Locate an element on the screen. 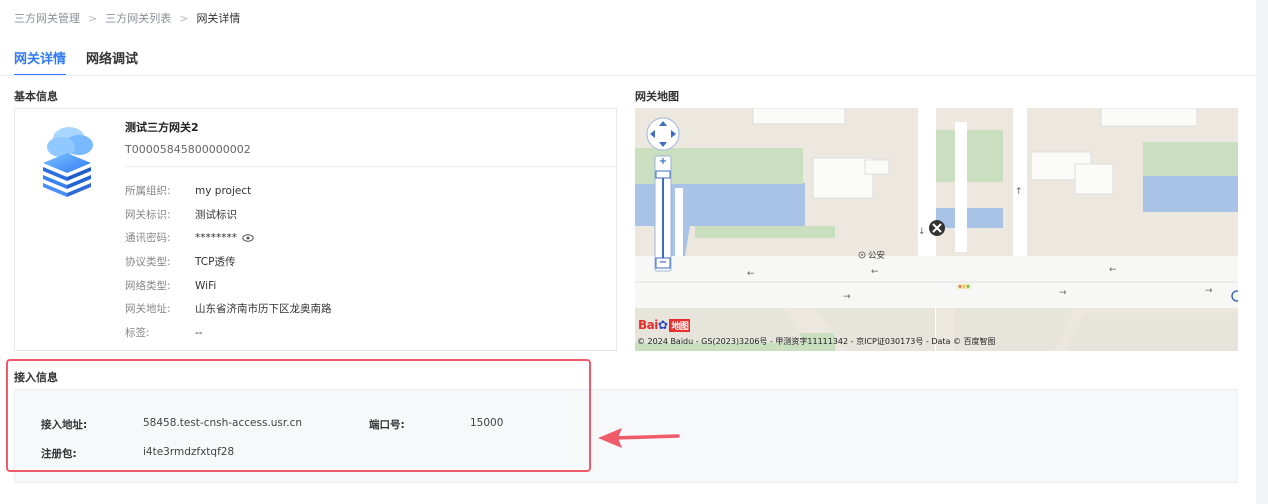 The width and height of the screenshot is (1268, 504). field-value: 测试标识 is located at coordinates (216, 215).